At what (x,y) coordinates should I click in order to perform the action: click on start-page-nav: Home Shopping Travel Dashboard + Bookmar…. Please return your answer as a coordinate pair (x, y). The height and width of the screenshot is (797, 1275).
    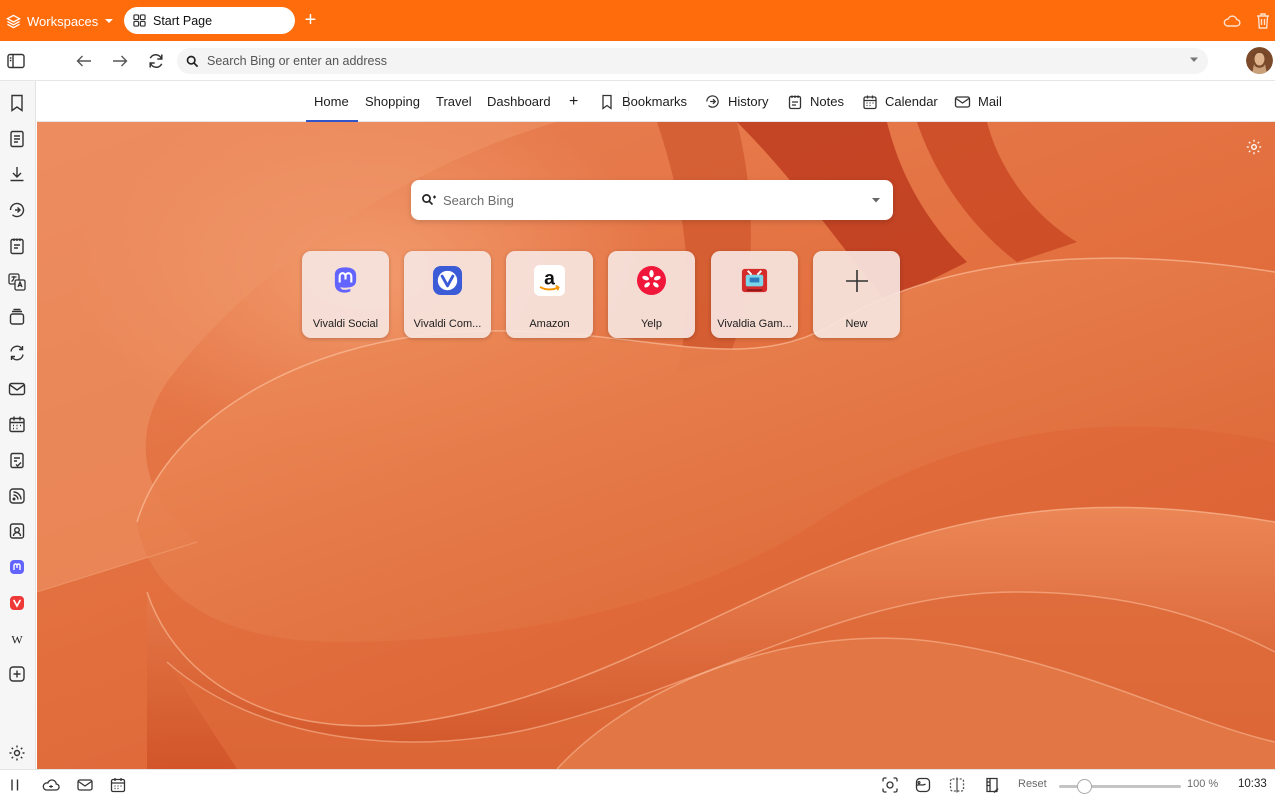
    Looking at the image, I should click on (656, 101).